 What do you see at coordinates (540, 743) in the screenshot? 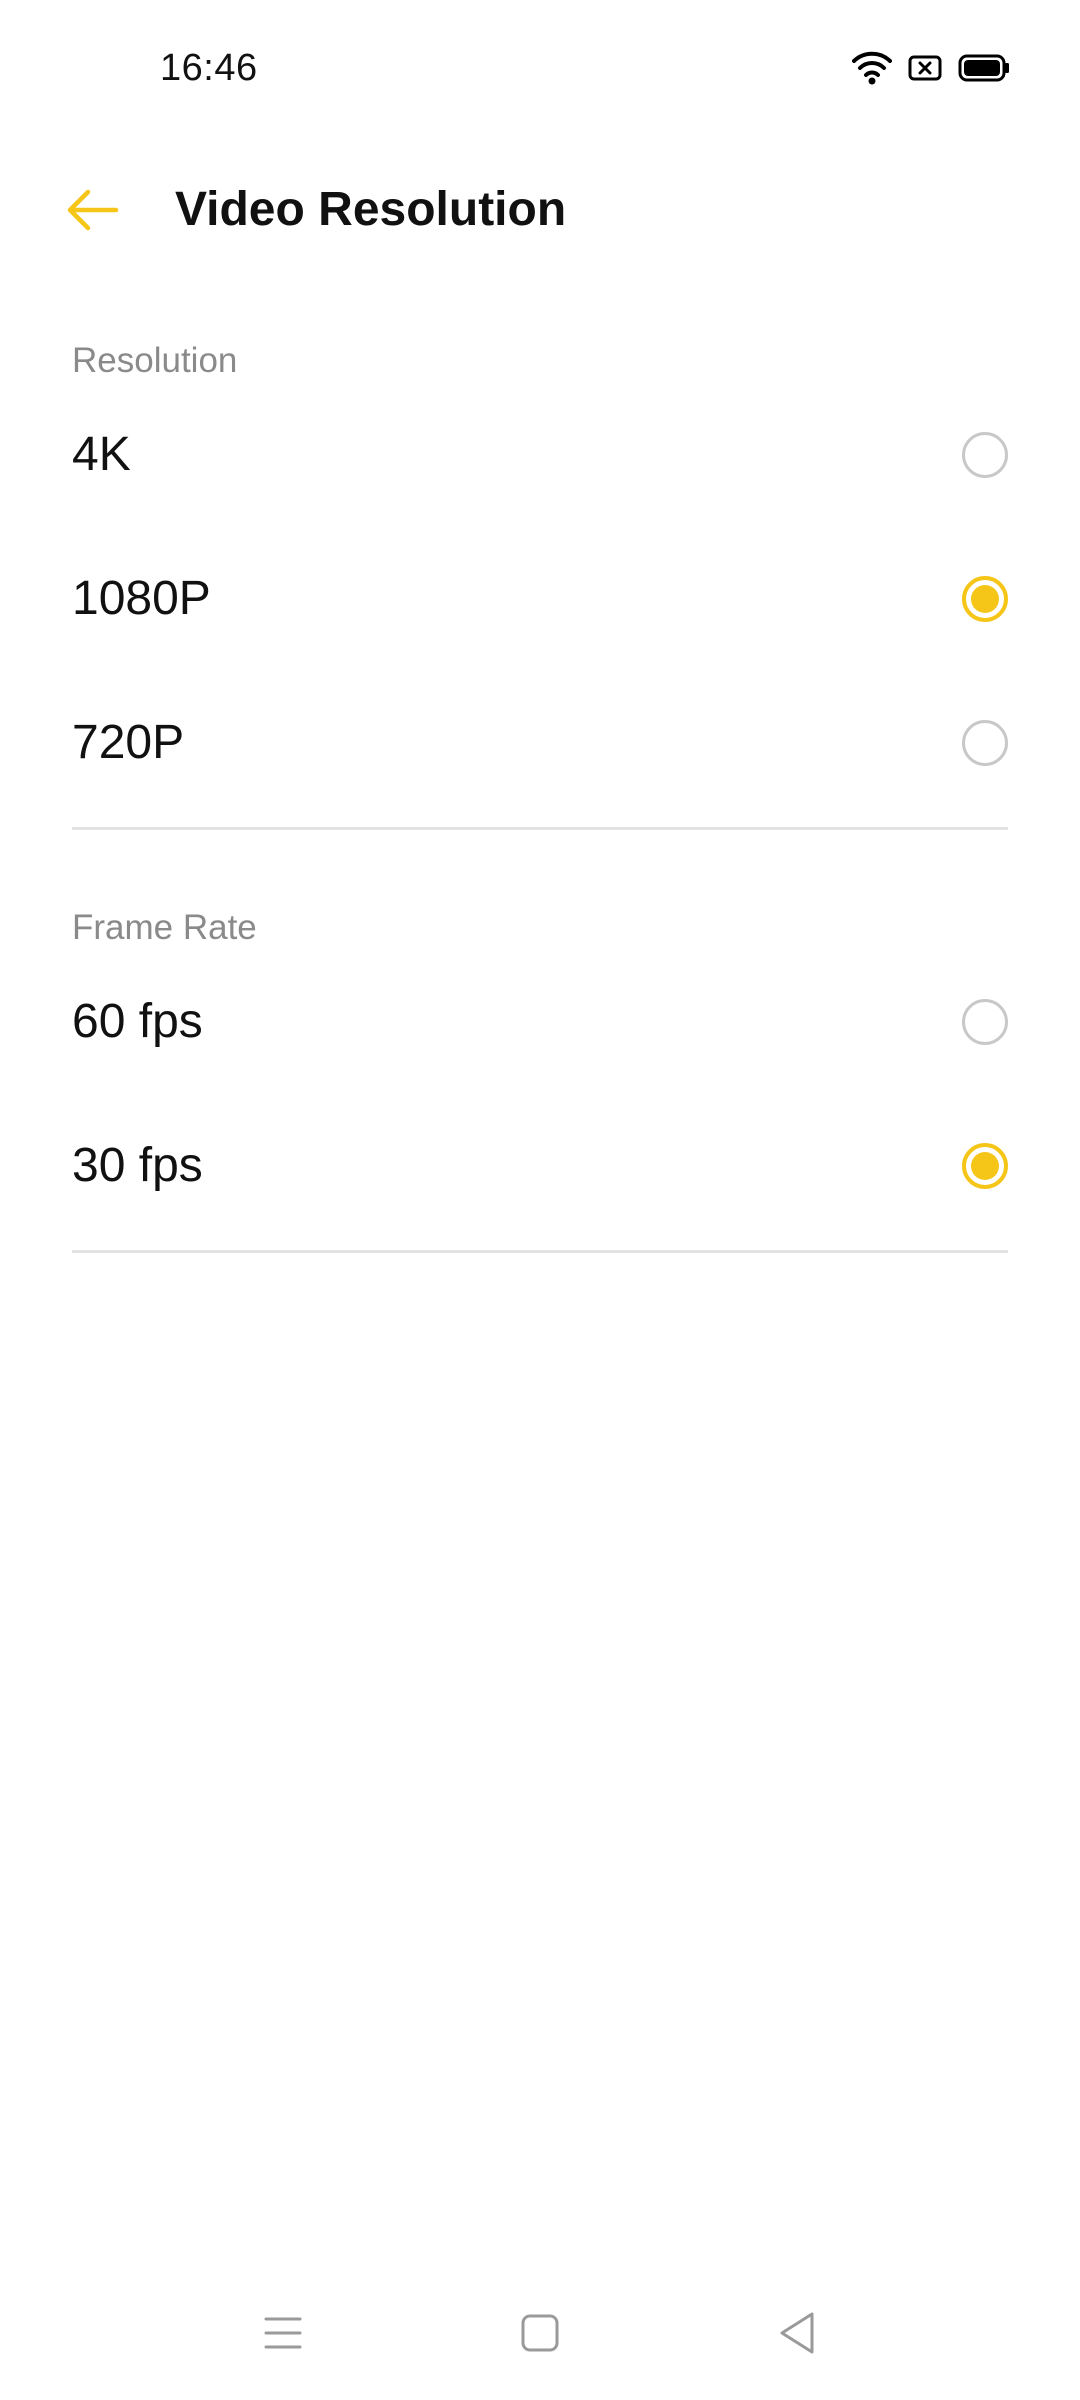
I see `option-720p: 720P` at bounding box center [540, 743].